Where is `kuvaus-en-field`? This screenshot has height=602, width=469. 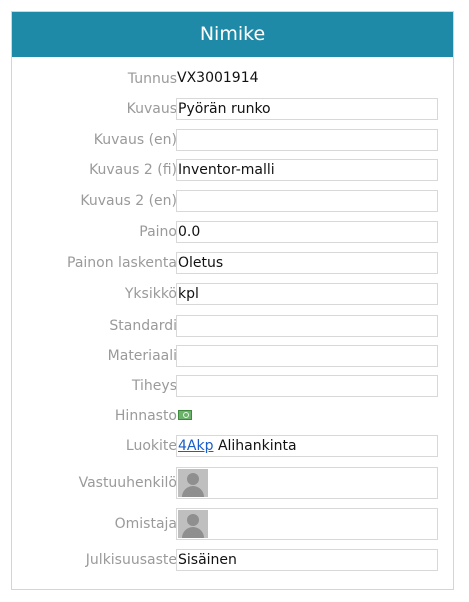
kuvaus-en-field is located at coordinates (307, 140).